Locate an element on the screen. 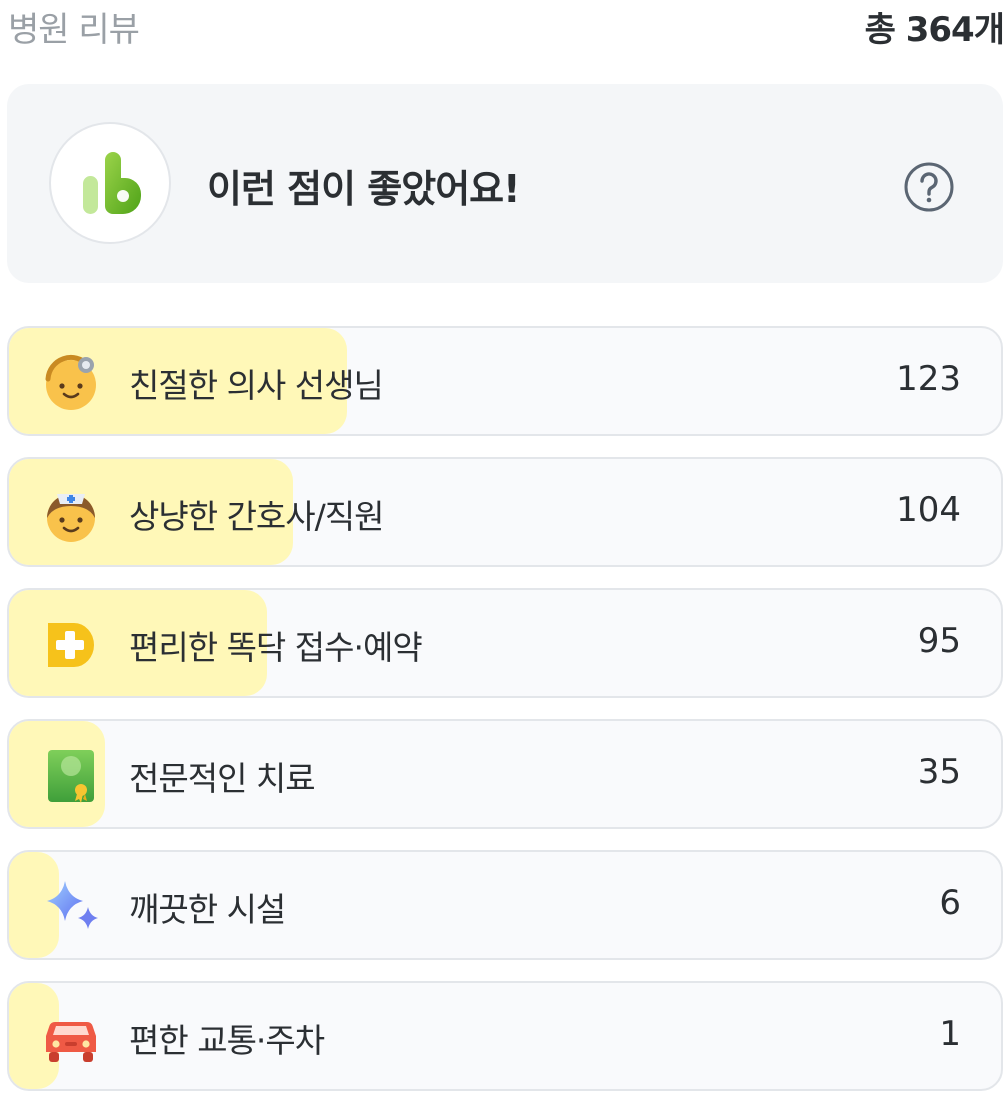  review-item-label: 전문적인 치료 is located at coordinates (222, 778).